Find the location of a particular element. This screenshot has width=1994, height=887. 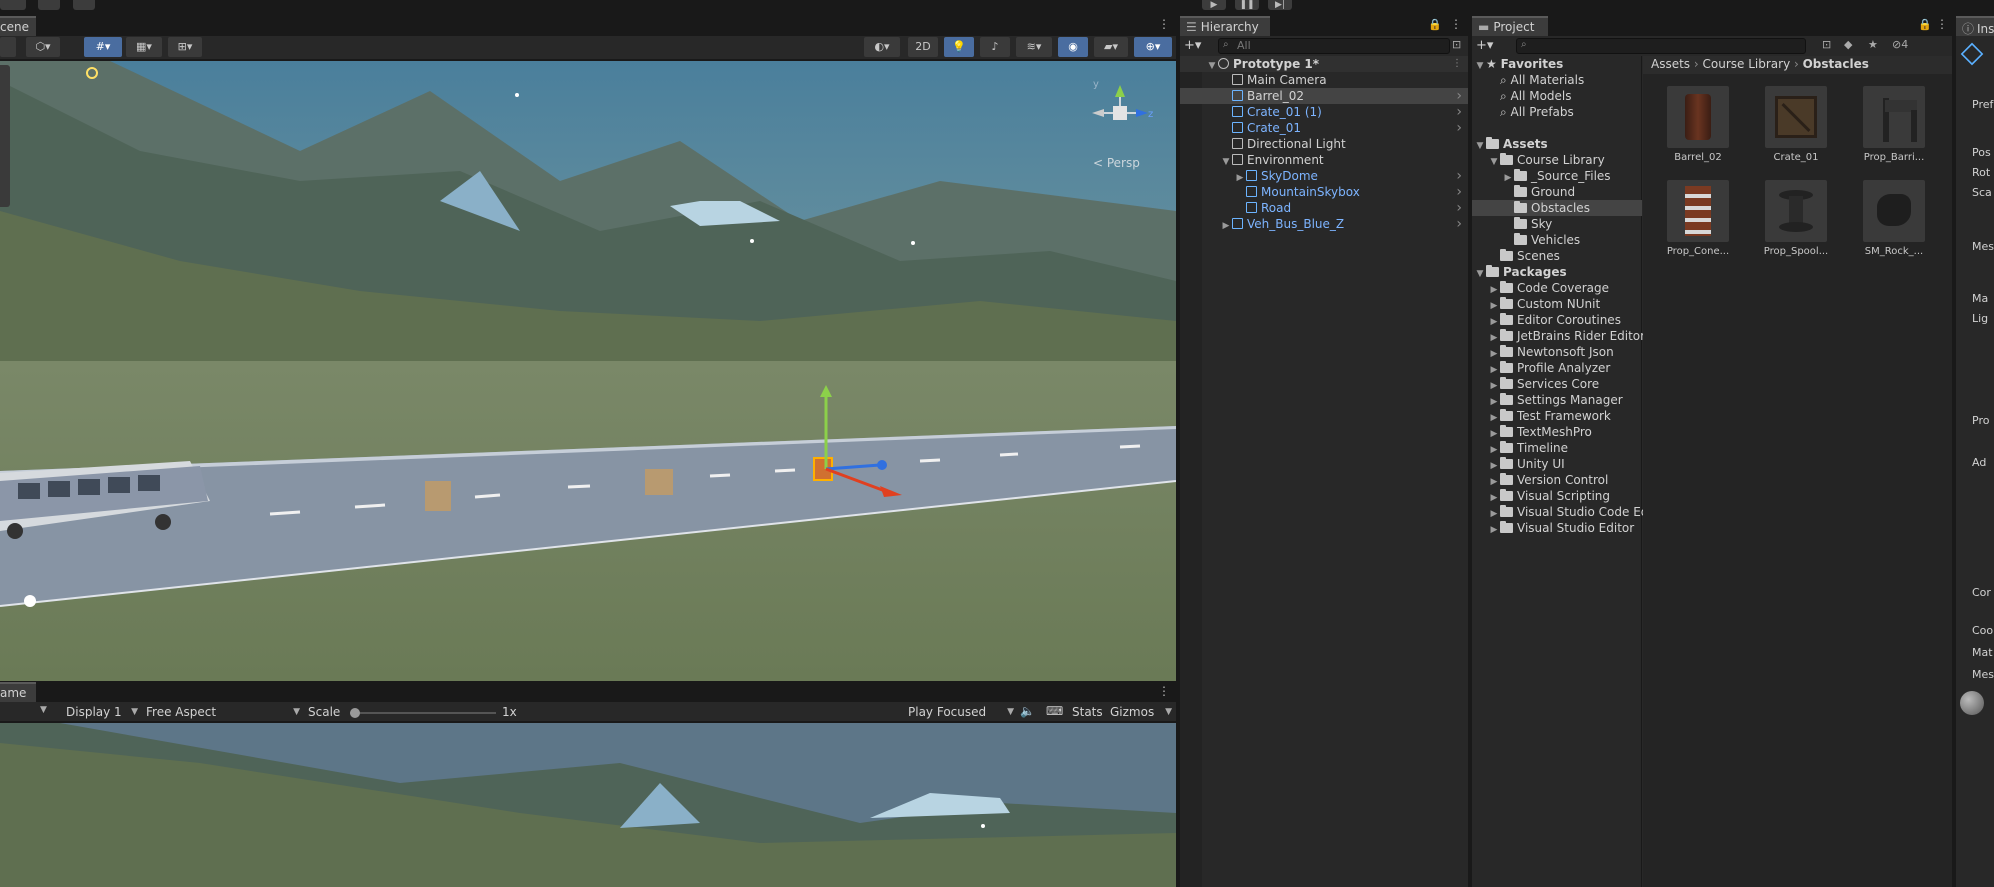

project-tree-item: ▶ Test Framework is located at coordinates (1557, 416).